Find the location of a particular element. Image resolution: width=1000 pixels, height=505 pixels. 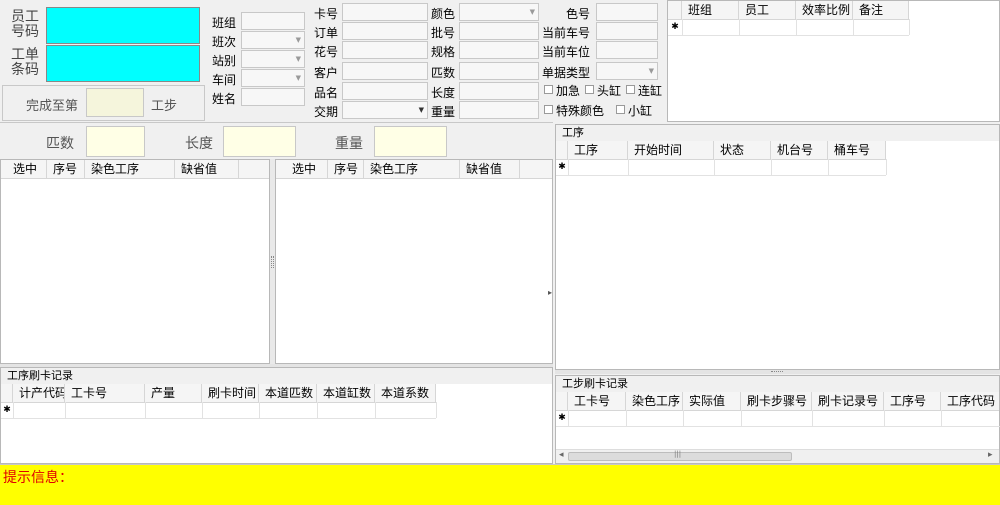

shift-select: ▼ is located at coordinates (273, 40).